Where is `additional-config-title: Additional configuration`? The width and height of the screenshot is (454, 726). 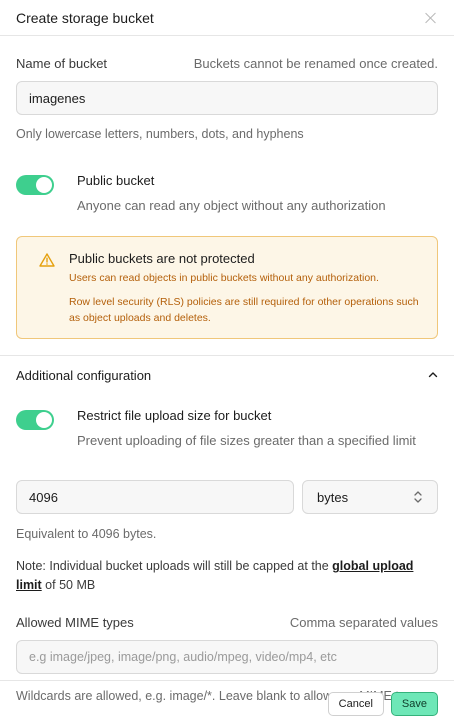 additional-config-title: Additional configuration is located at coordinates (84, 375).